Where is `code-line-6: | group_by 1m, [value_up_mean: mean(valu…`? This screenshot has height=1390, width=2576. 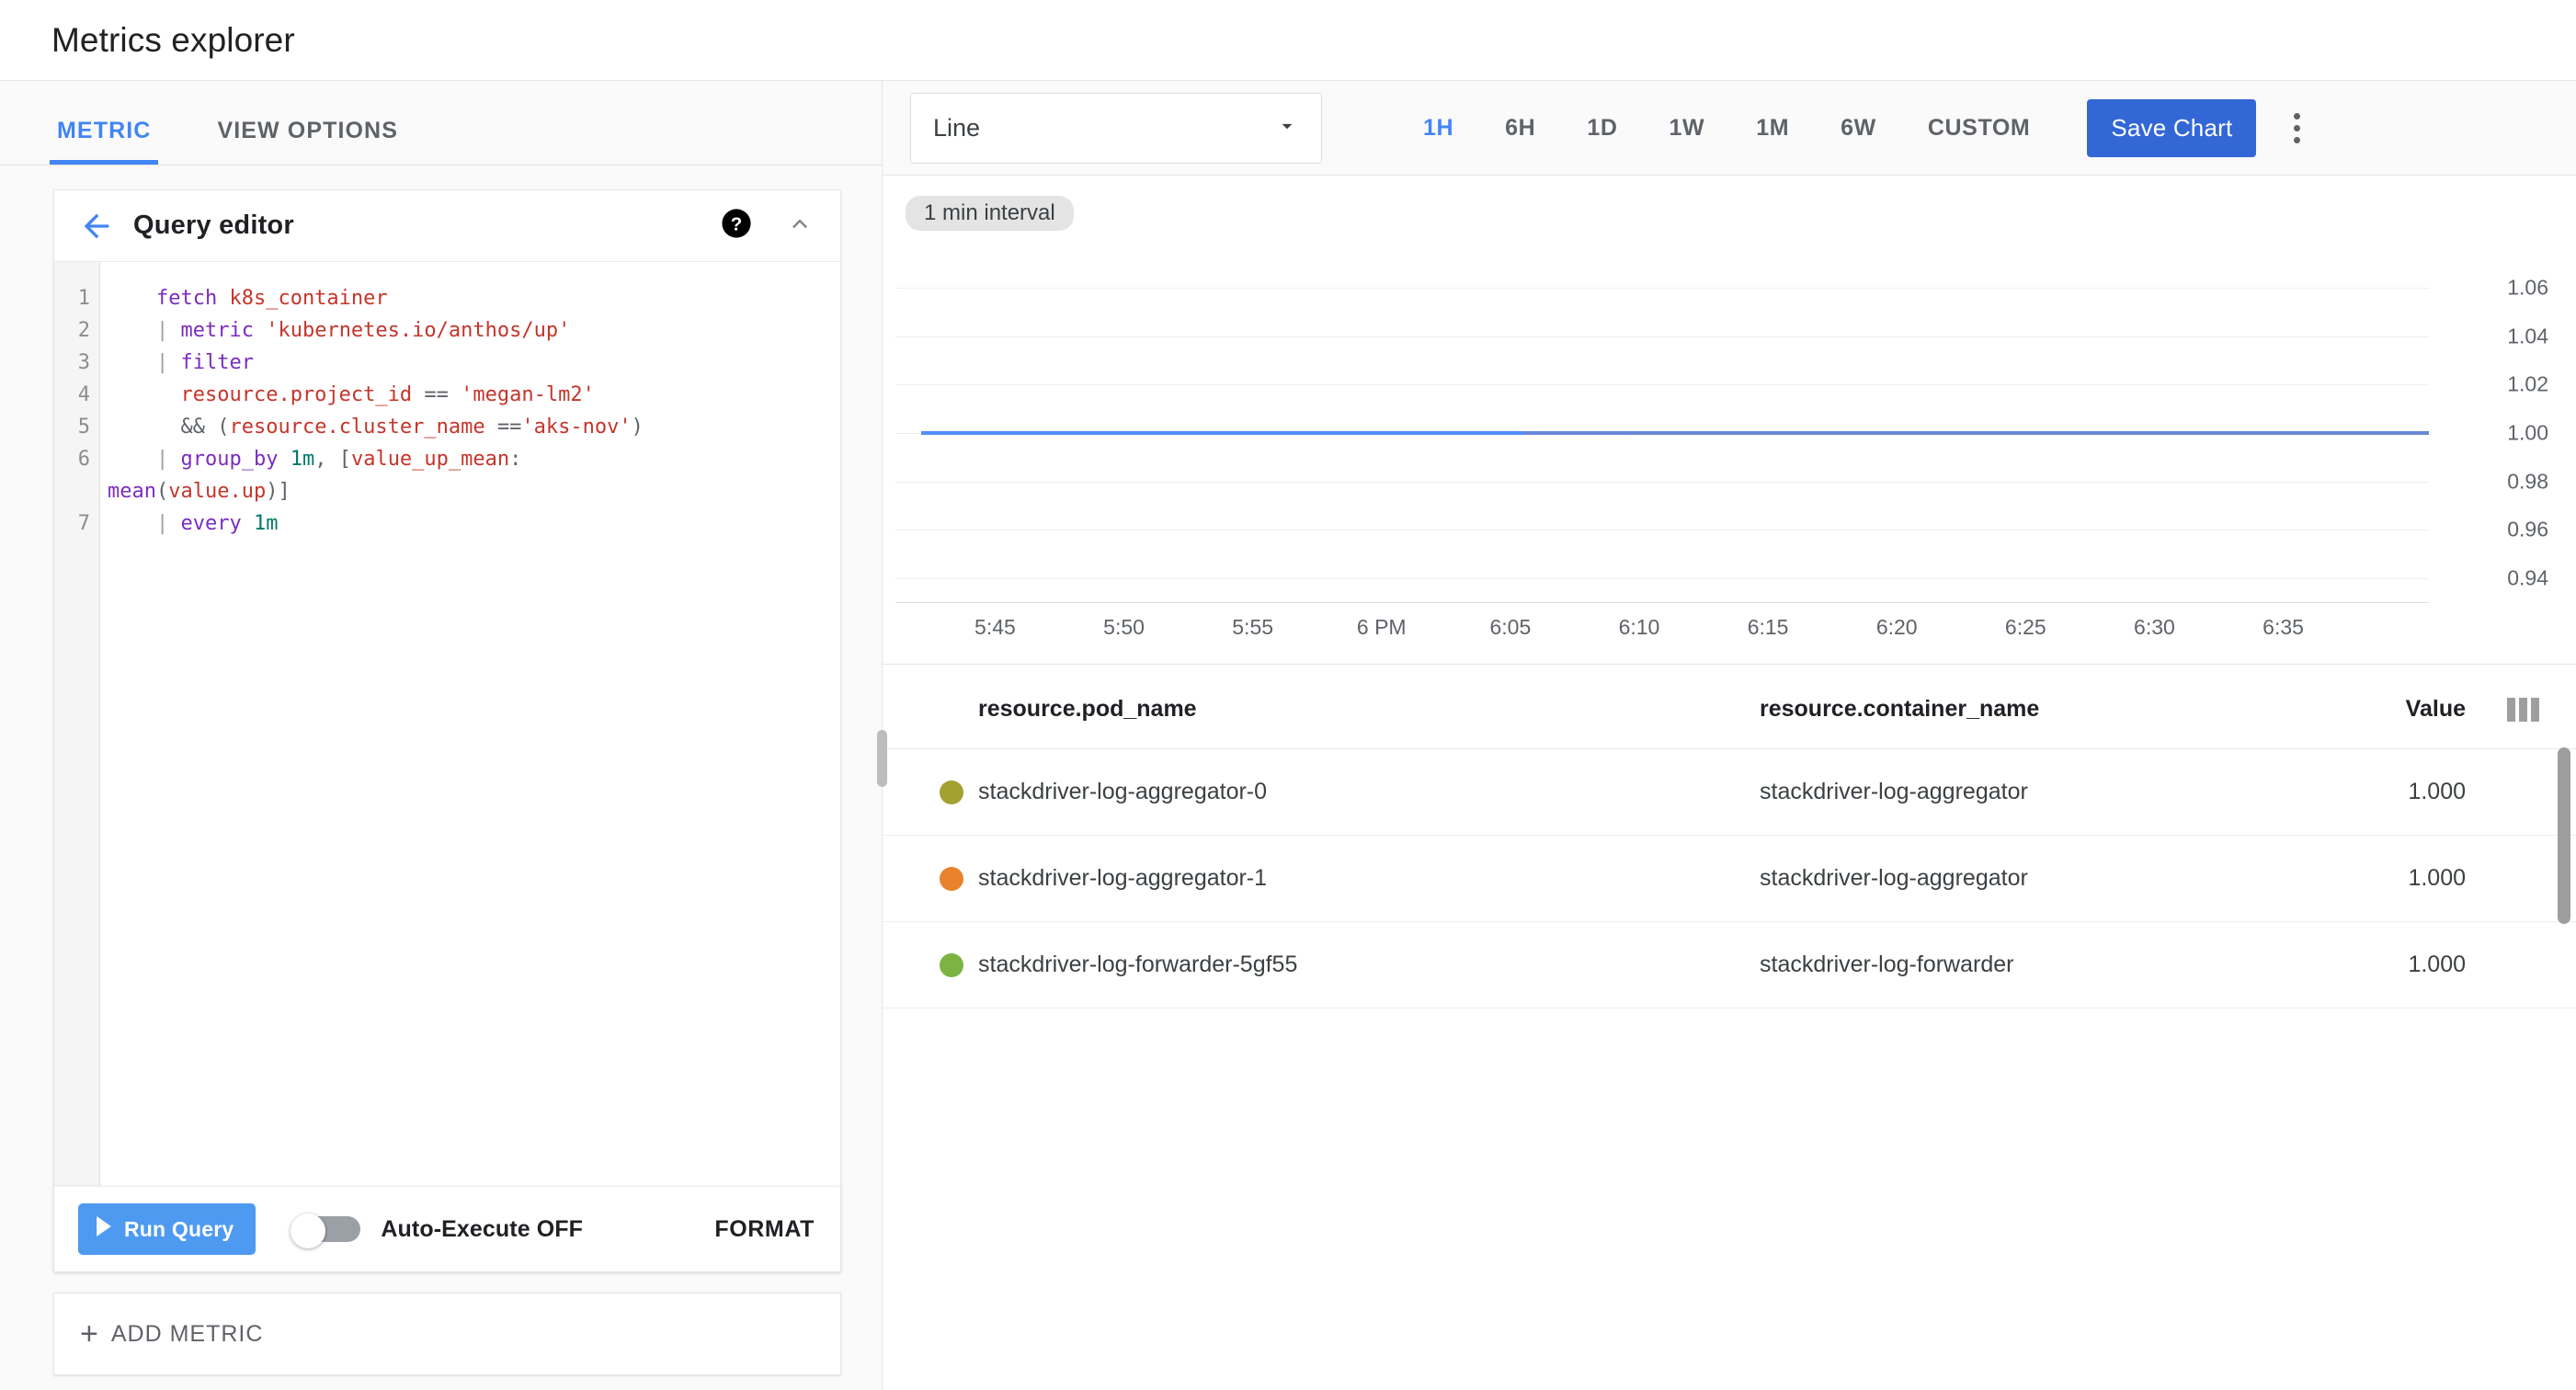 code-line-6: | group_by 1m, [value_up_mean: mean(valu… is located at coordinates (315, 475).